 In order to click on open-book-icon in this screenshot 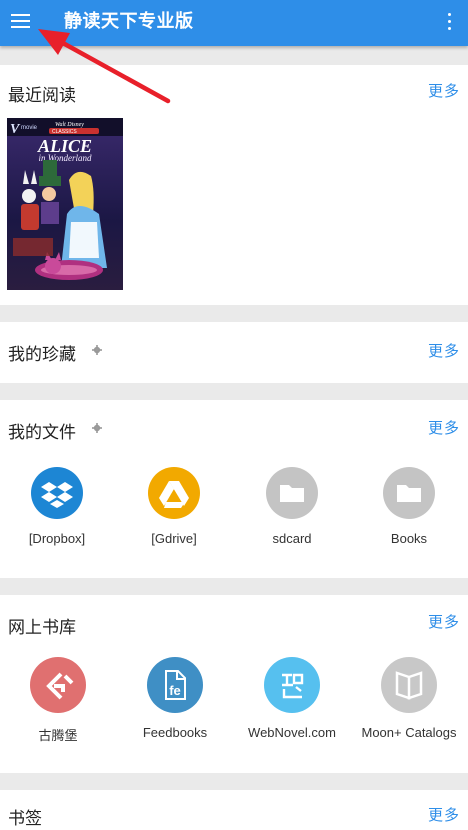, I will do `click(409, 685)`.